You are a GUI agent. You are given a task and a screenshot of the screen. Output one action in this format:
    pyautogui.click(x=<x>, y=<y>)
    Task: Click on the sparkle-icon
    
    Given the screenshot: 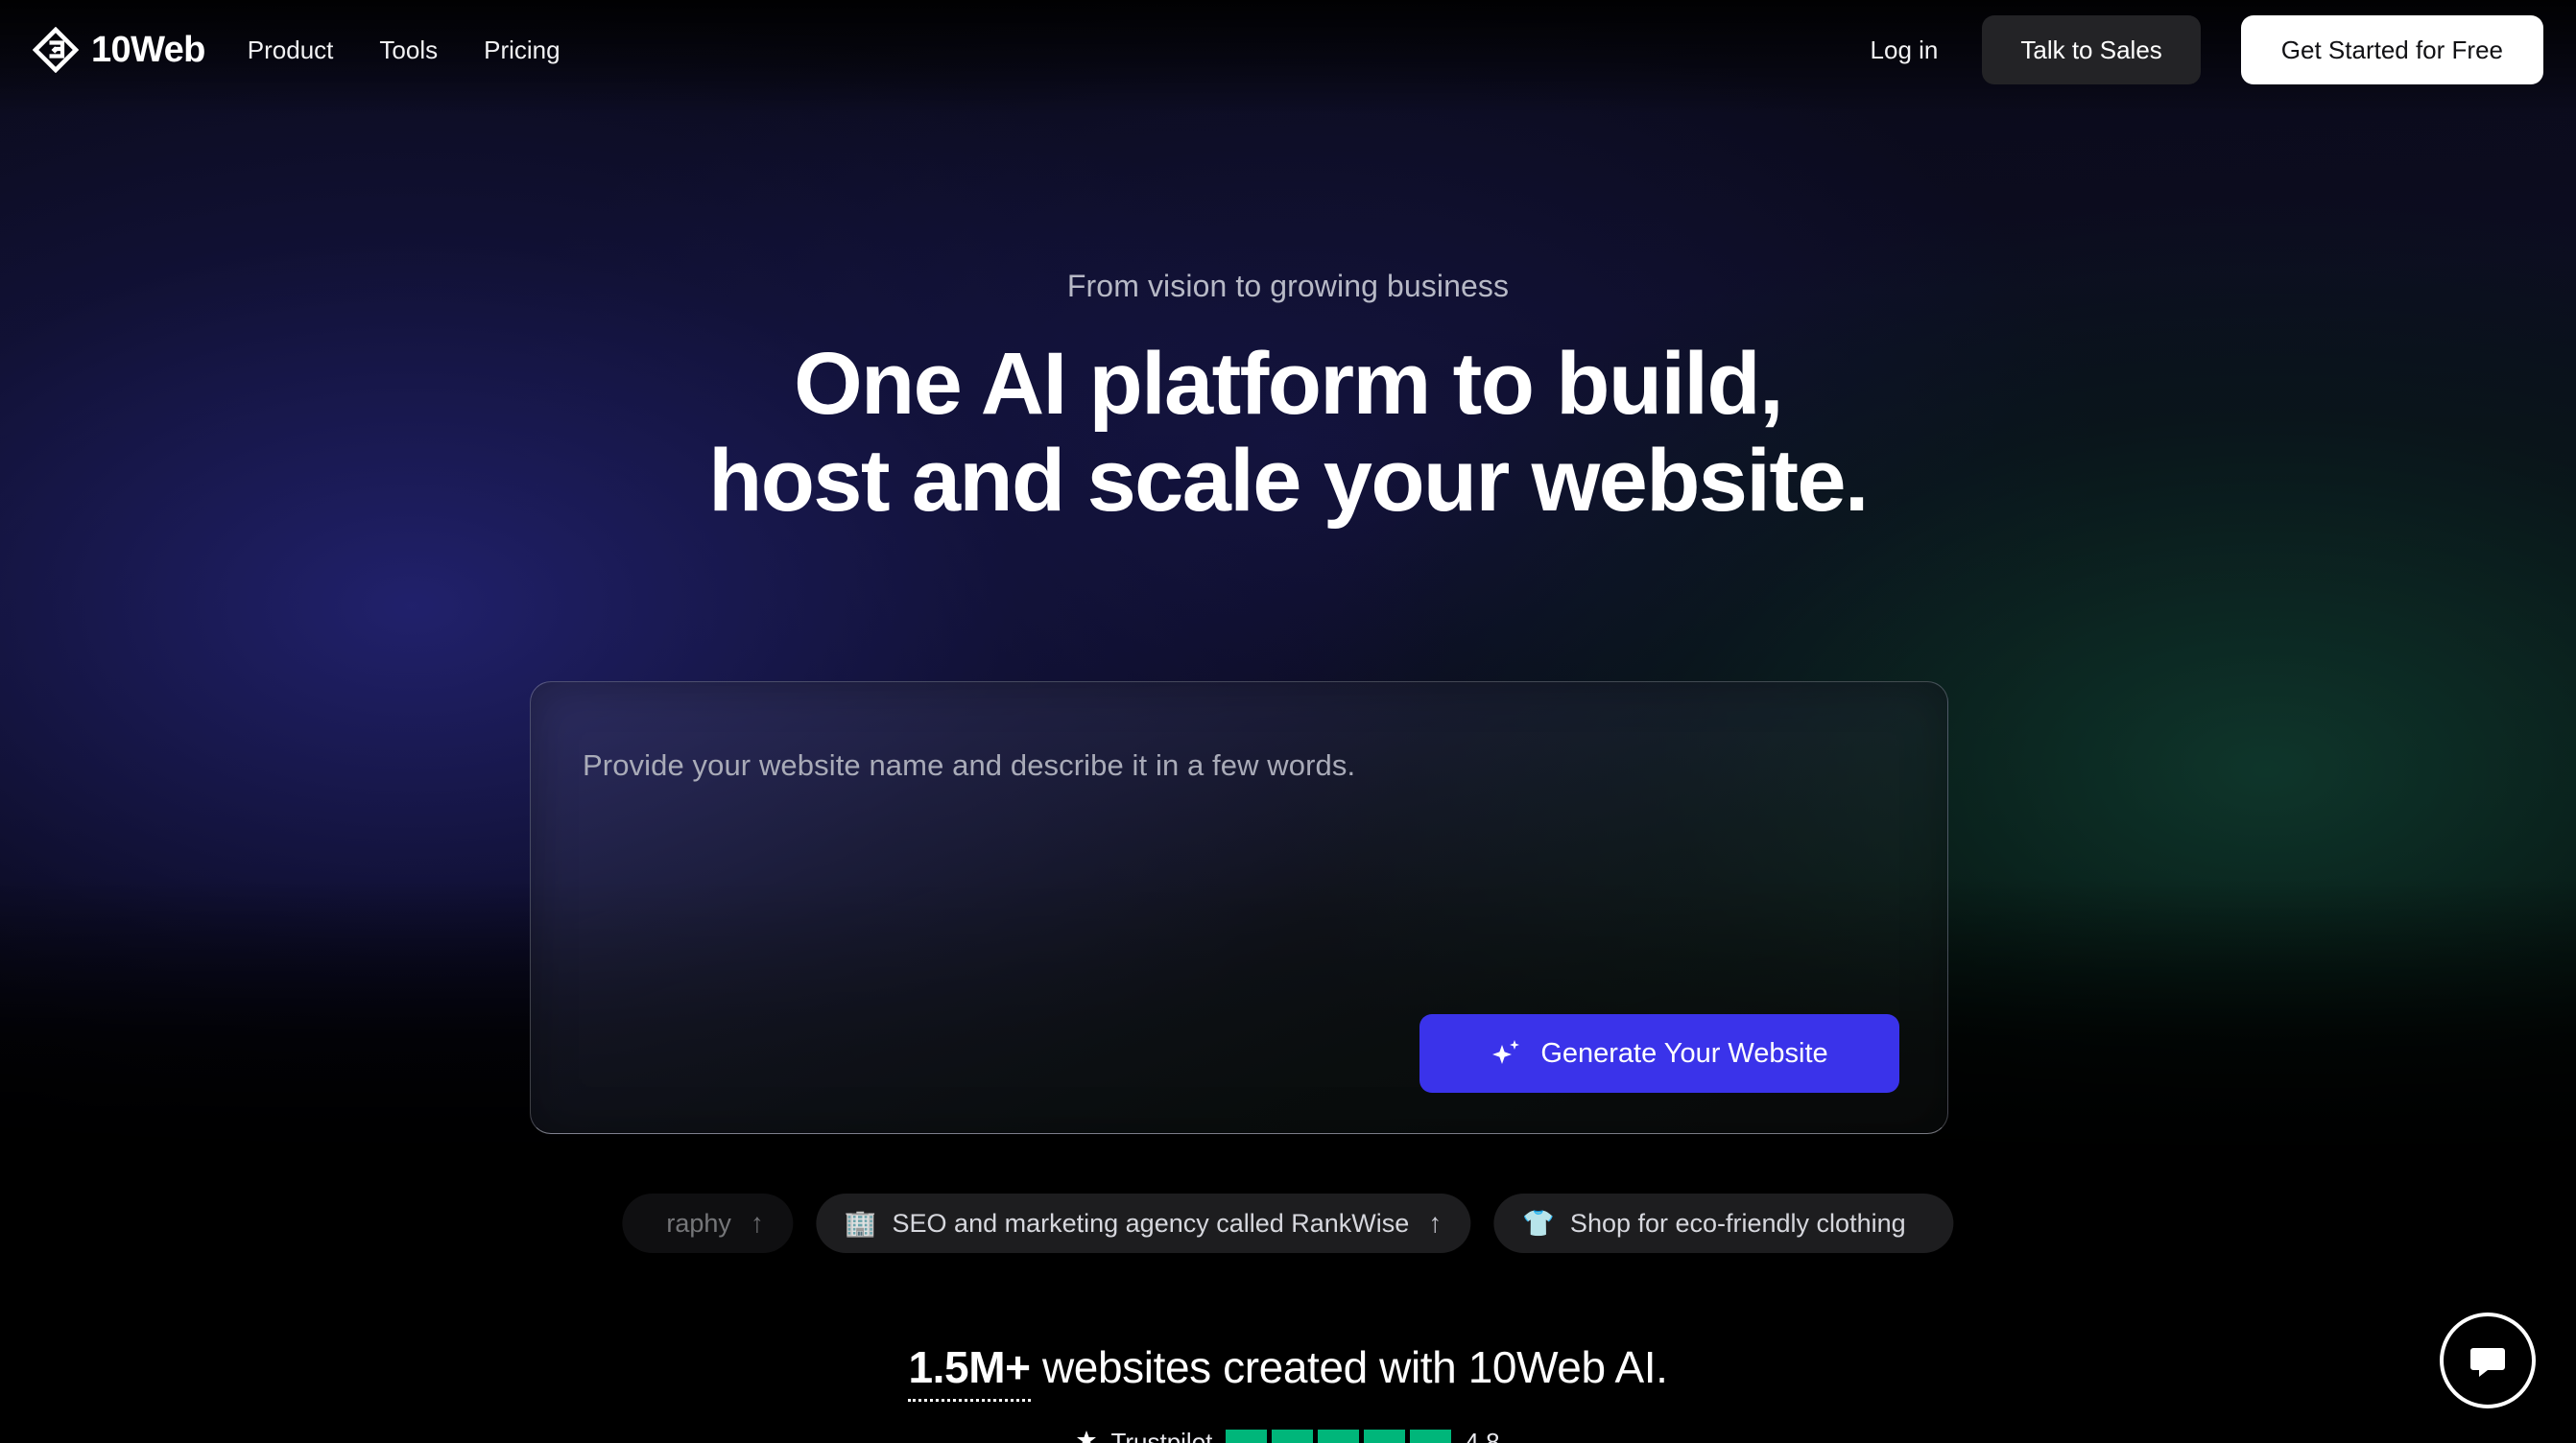 What is the action you would take?
    pyautogui.click(x=1507, y=1053)
    